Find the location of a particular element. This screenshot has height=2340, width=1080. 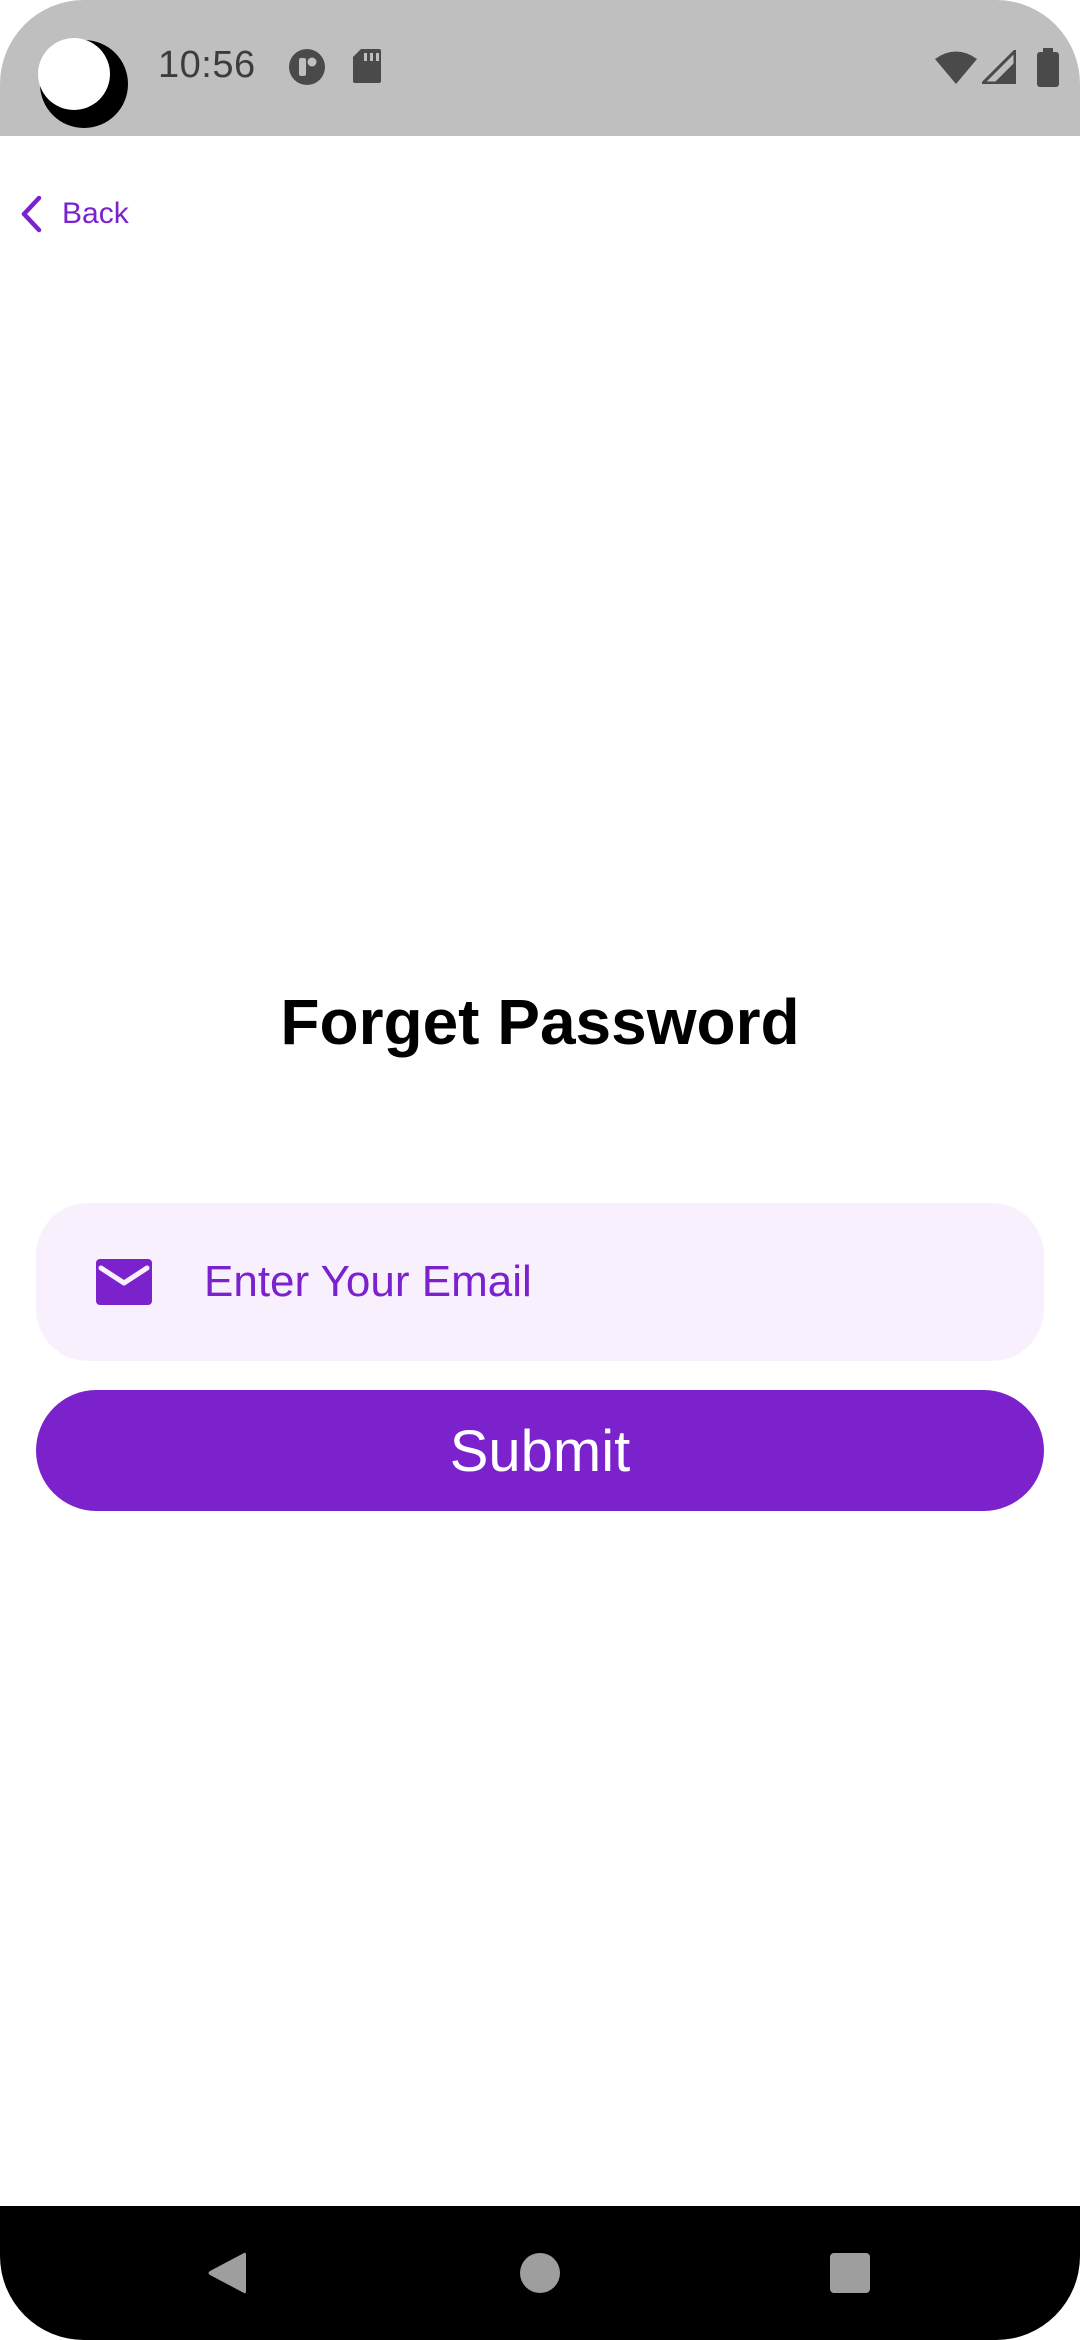

app-notification-icon is located at coordinates (307, 67).